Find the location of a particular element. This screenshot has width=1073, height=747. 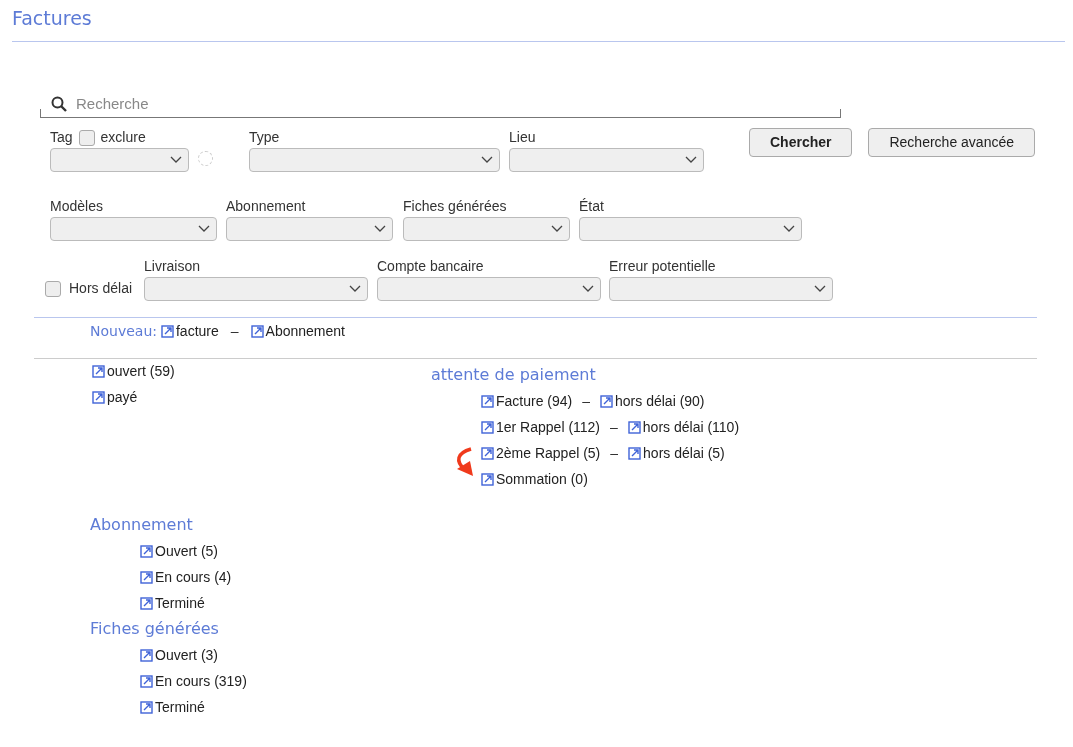

link: facture is located at coordinates (190, 331).